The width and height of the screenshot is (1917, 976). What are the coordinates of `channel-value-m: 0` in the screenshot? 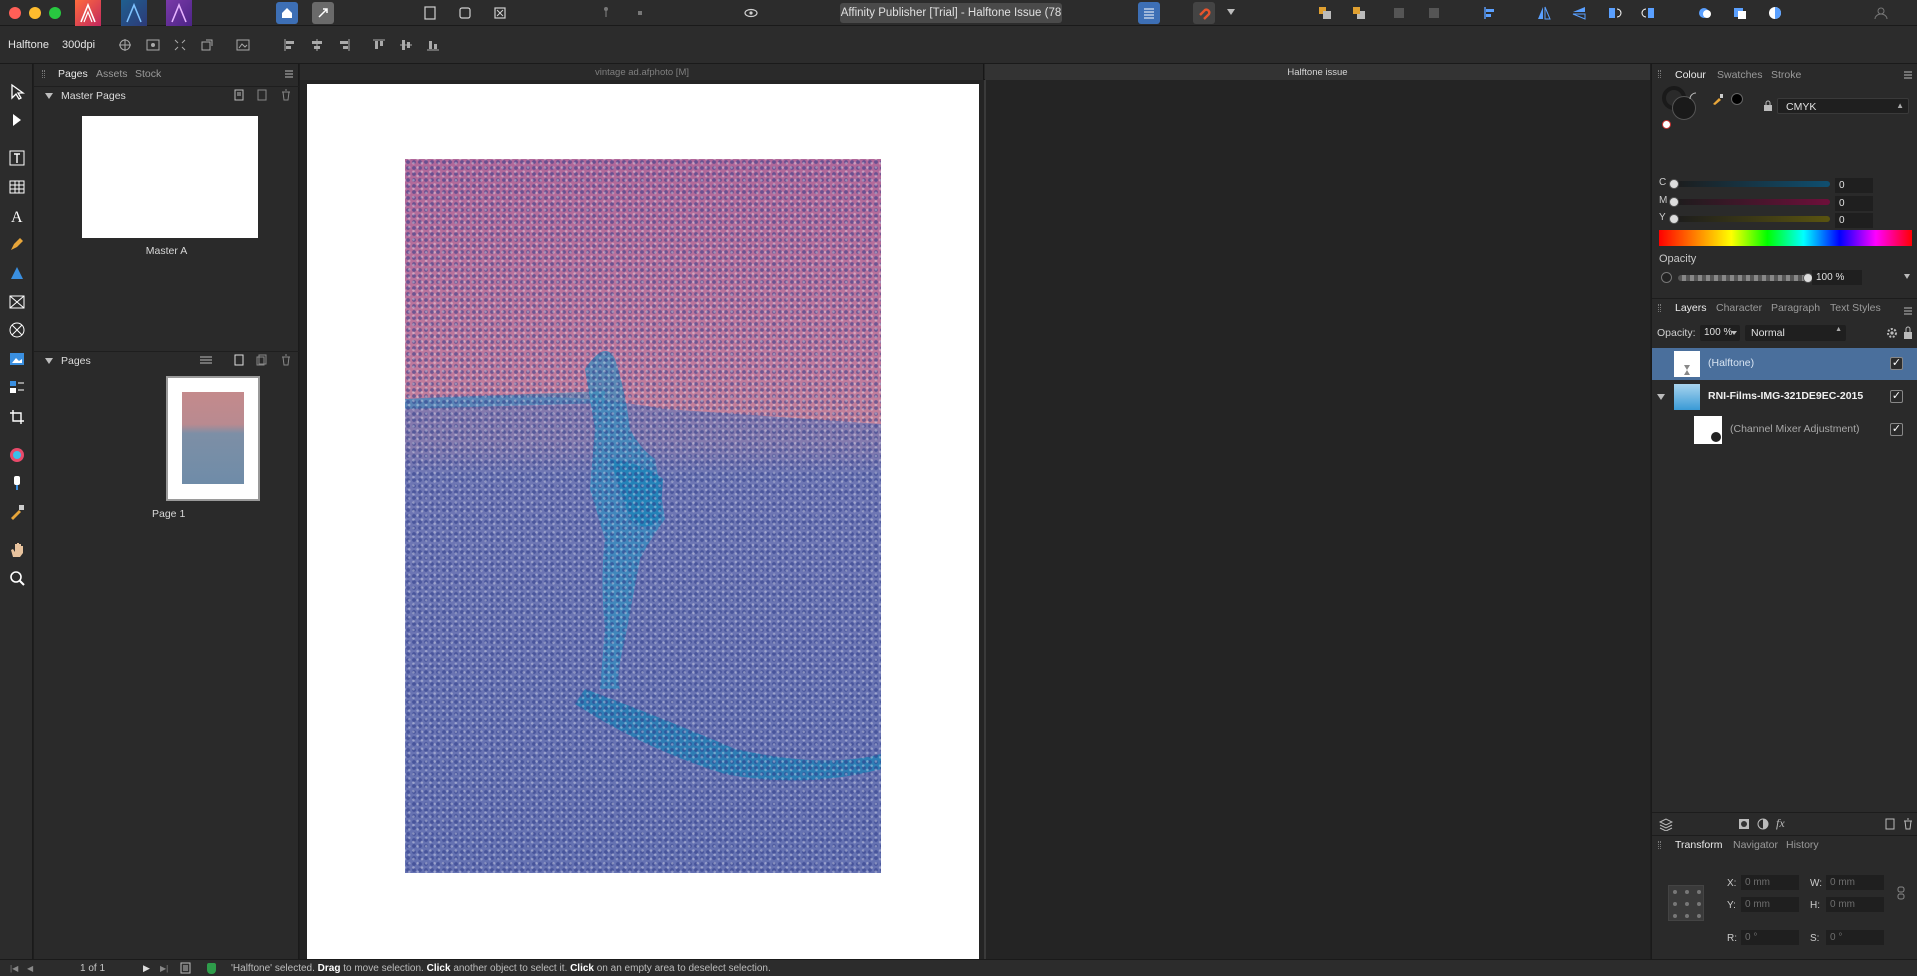 It's located at (1854, 203).